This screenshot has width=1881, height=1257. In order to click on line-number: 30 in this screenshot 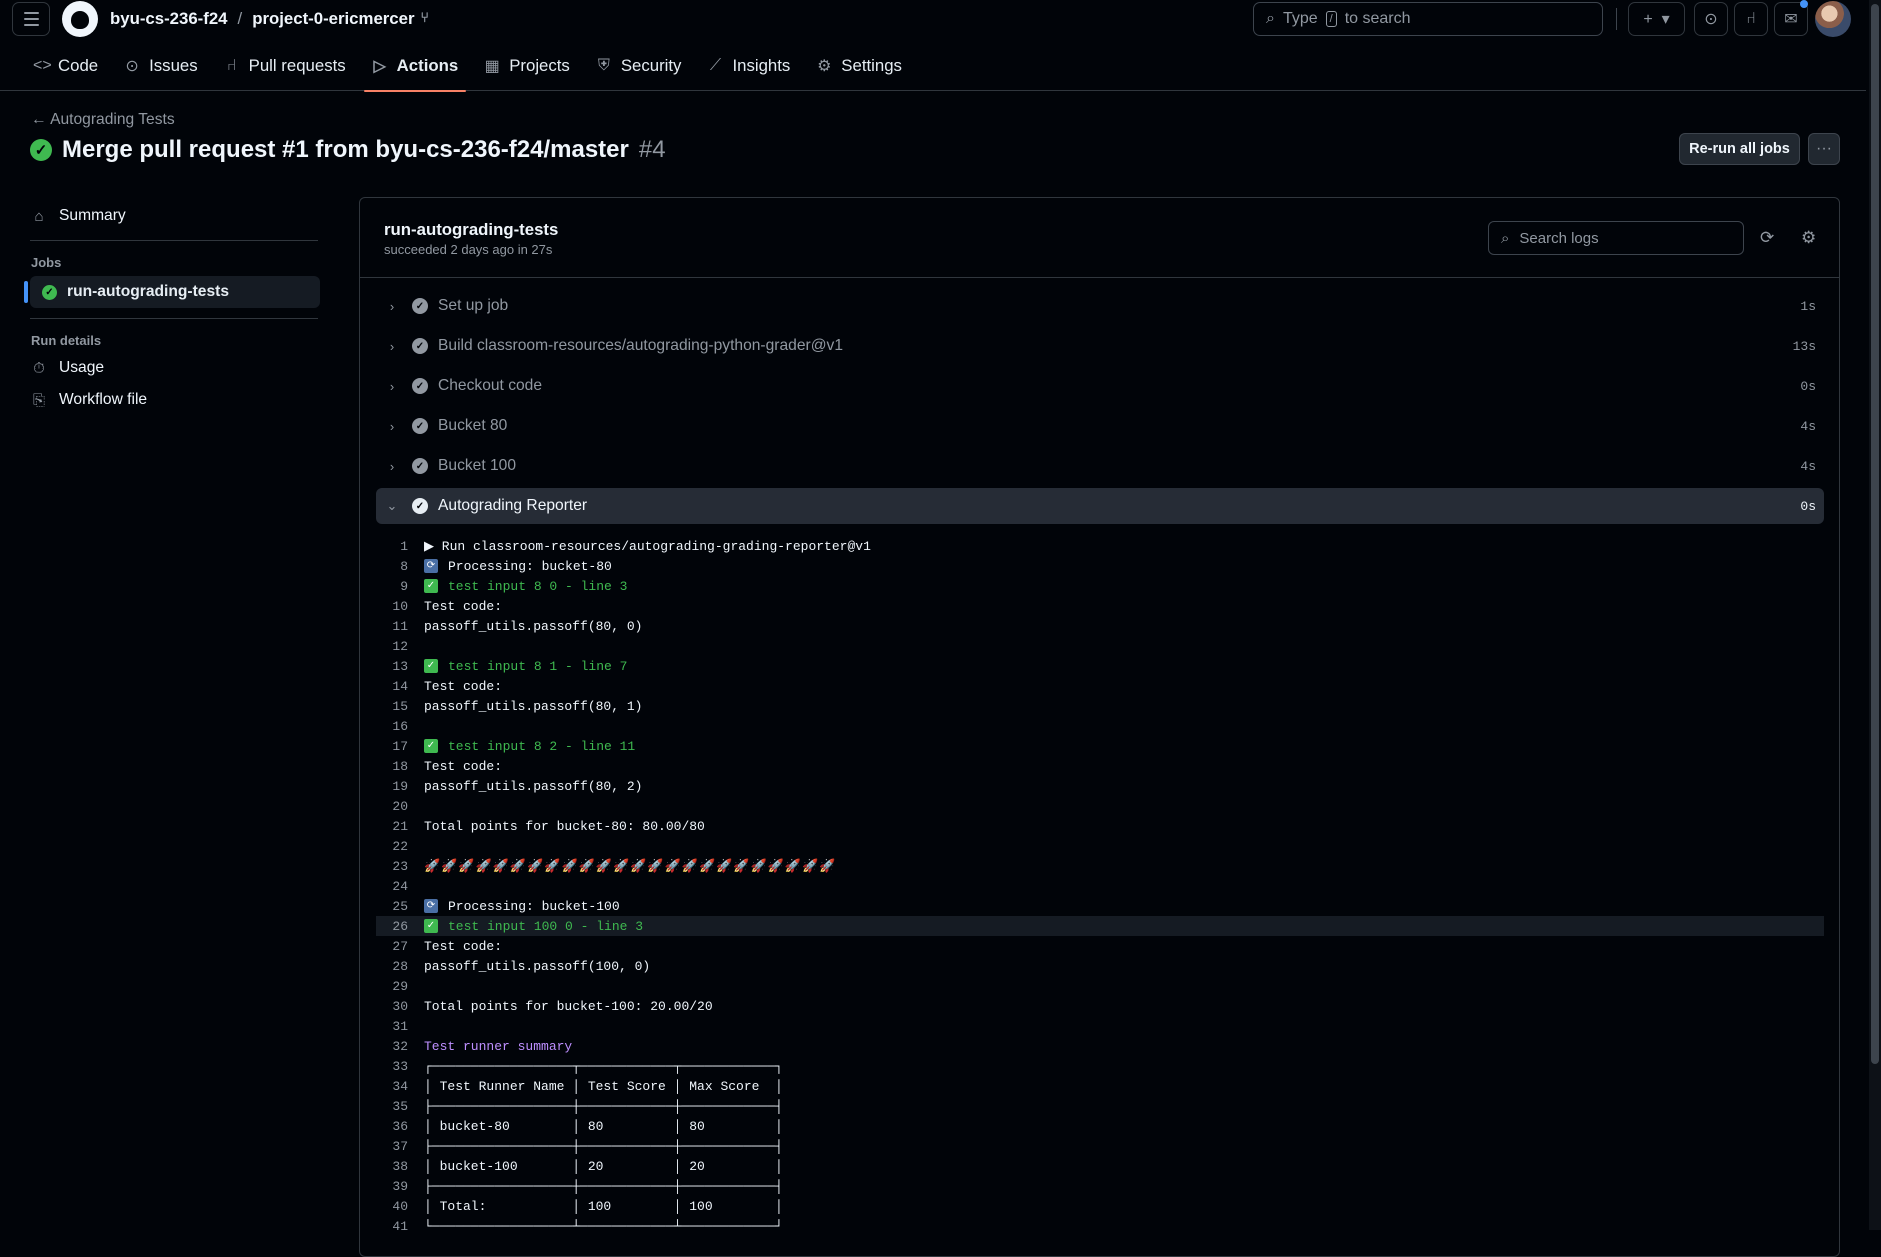, I will do `click(400, 1006)`.